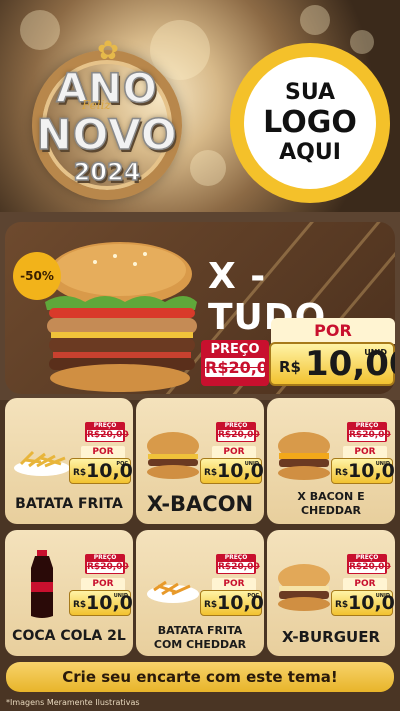 The image size is (400, 711). Describe the element at coordinates (331, 496) in the screenshot. I see `product-name-line-1: X BACON E` at that location.